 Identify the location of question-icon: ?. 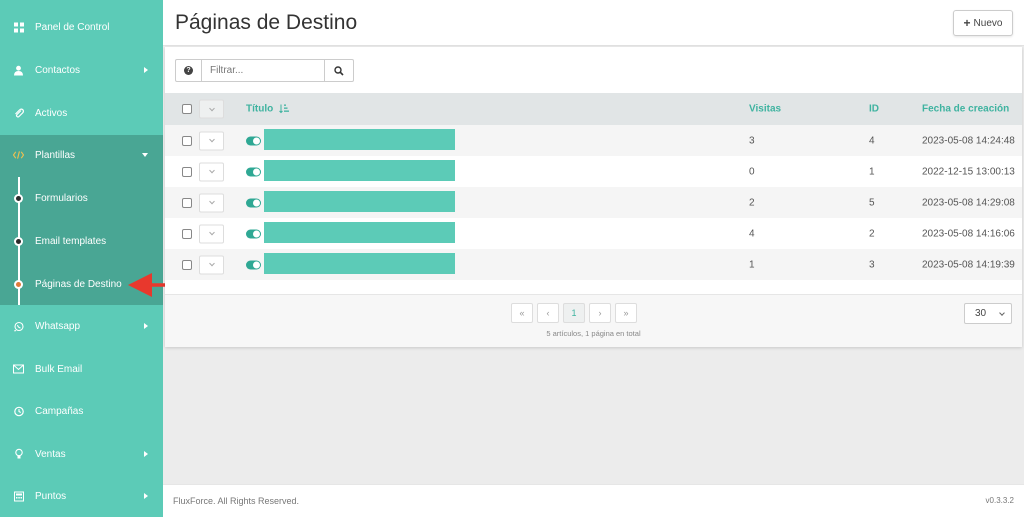
(188, 70).